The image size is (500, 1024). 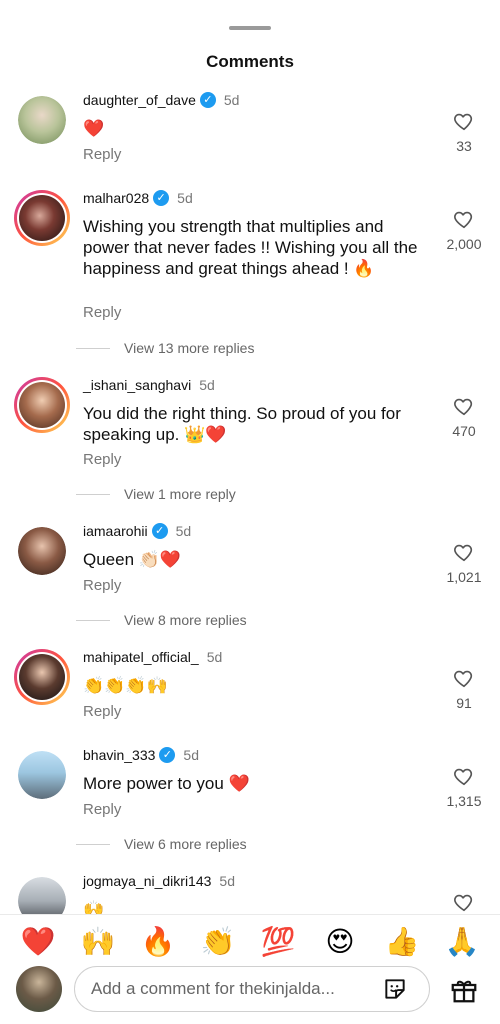 I want to click on comment-username: daughter_of_dave ✓ 5d, so click(x=161, y=100).